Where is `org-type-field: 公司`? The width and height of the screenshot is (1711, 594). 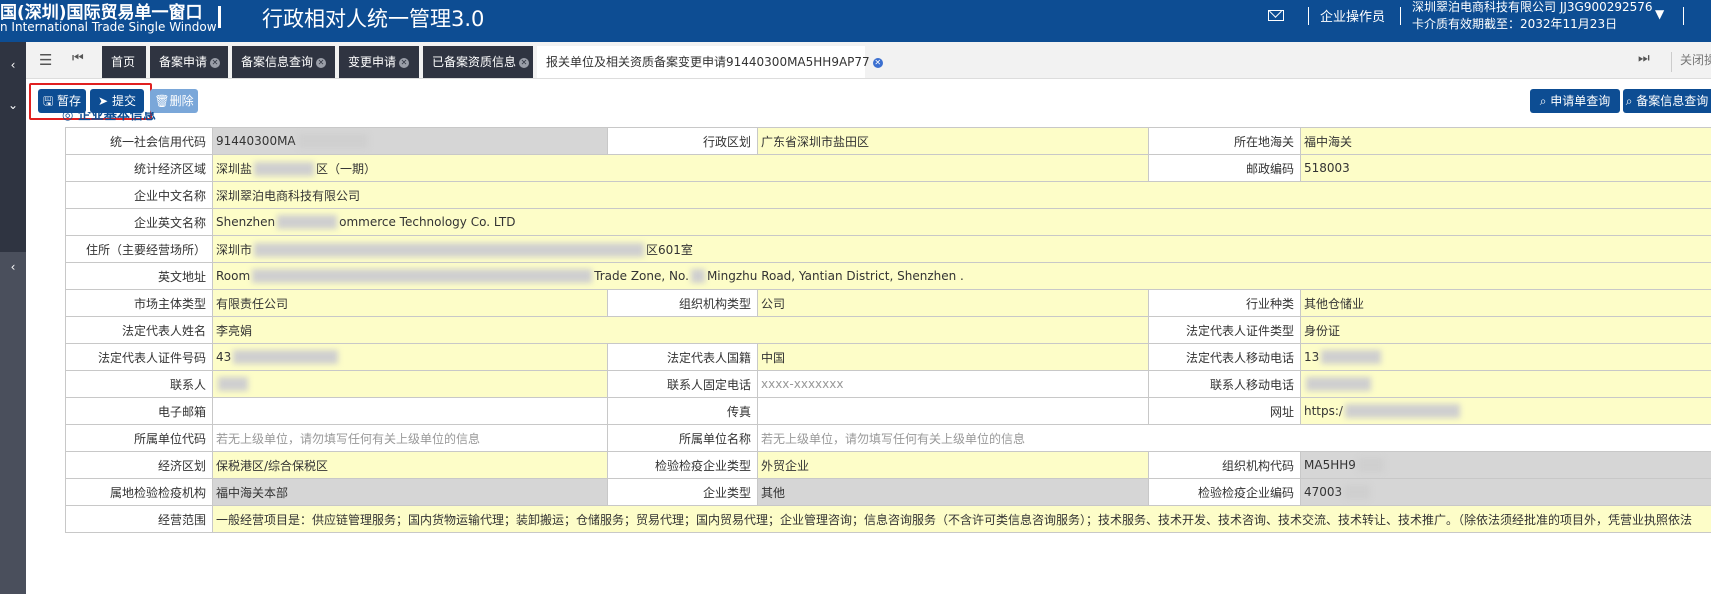 org-type-field: 公司 is located at coordinates (953, 303).